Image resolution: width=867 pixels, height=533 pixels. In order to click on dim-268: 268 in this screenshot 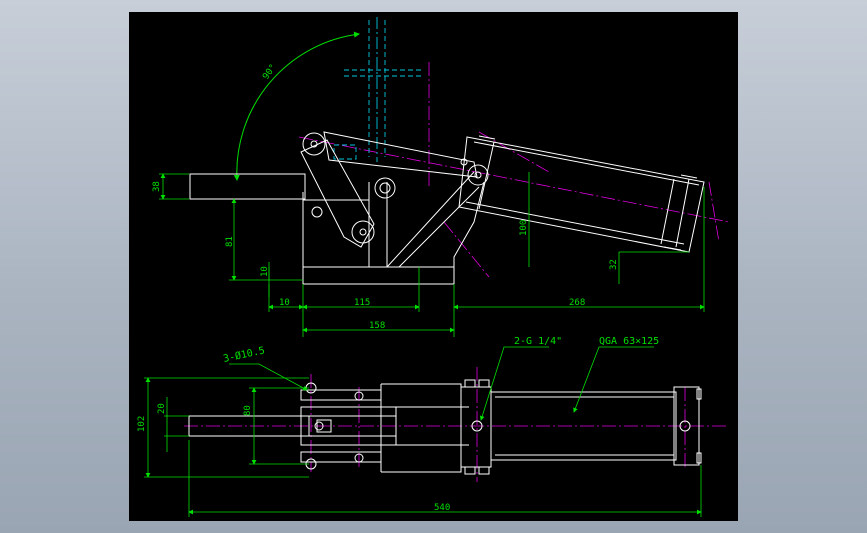, I will do `click(577, 303)`.